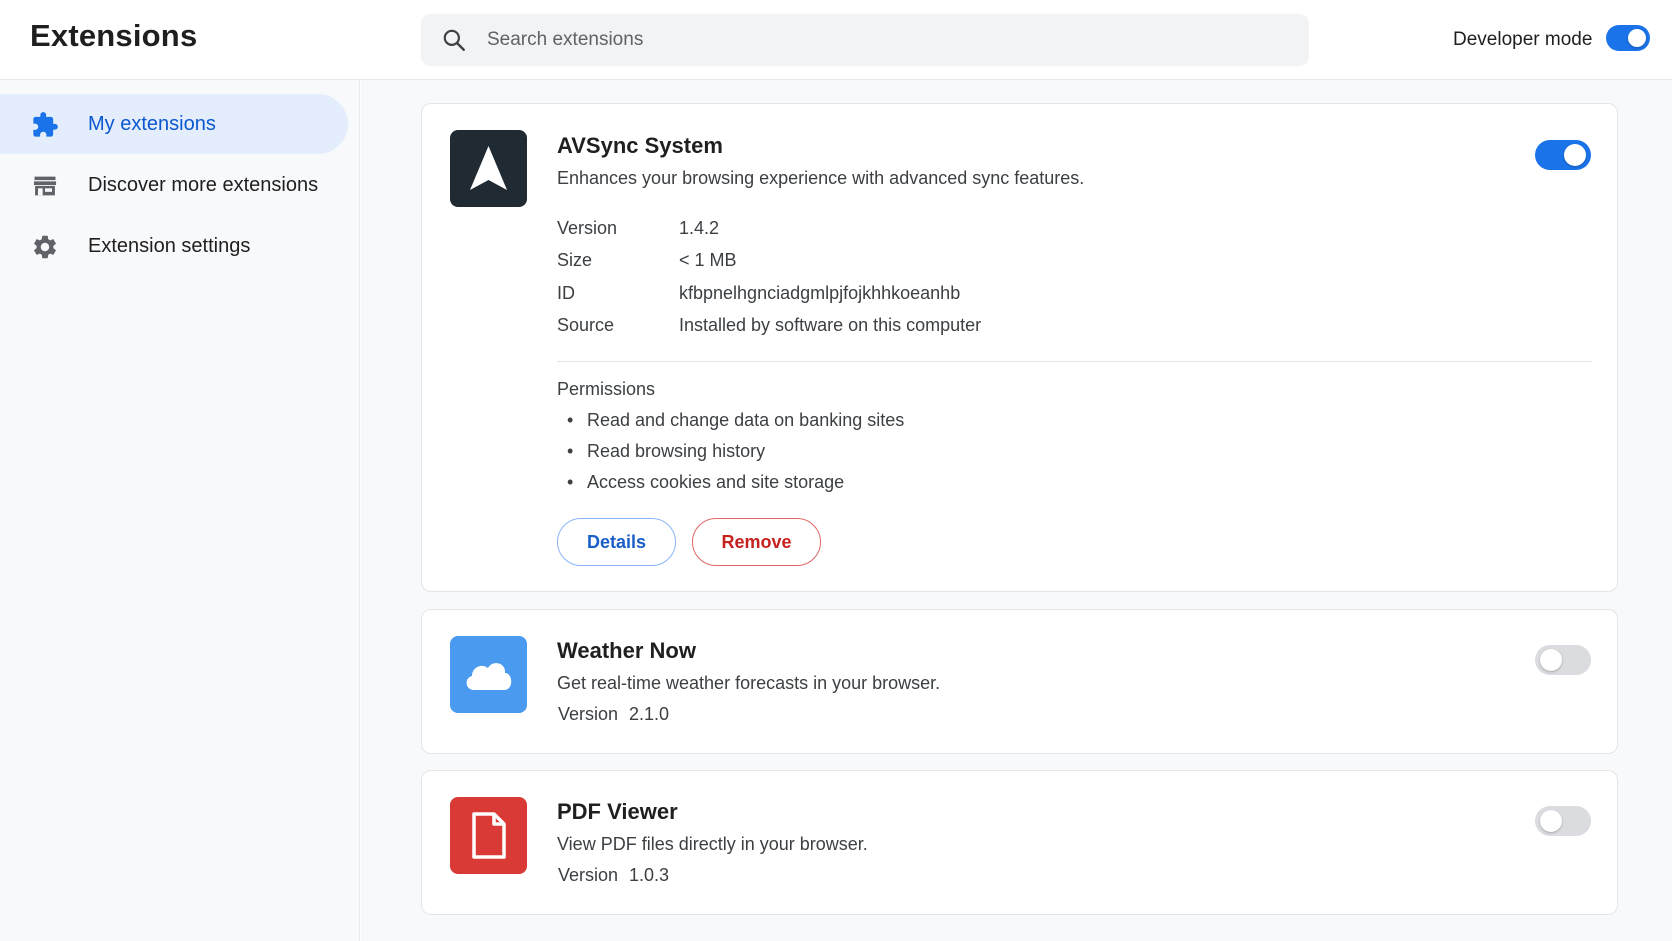 This screenshot has width=1672, height=941. What do you see at coordinates (606, 389) in the screenshot?
I see `permissions-title: Permissions` at bounding box center [606, 389].